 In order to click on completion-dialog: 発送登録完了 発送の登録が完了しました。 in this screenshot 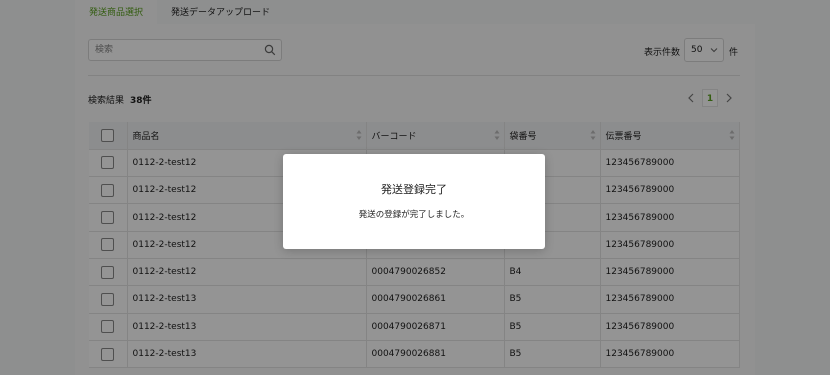, I will do `click(414, 201)`.